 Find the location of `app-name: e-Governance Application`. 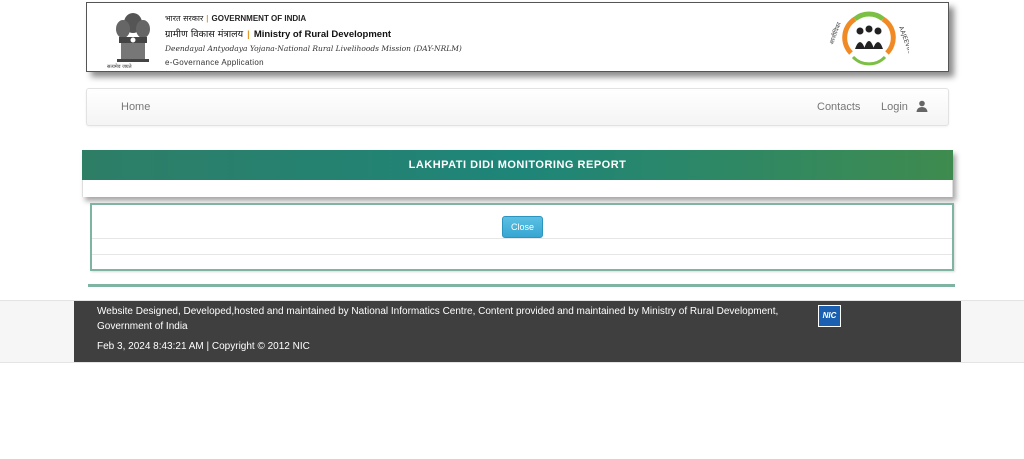

app-name: e-Governance Application is located at coordinates (214, 62).